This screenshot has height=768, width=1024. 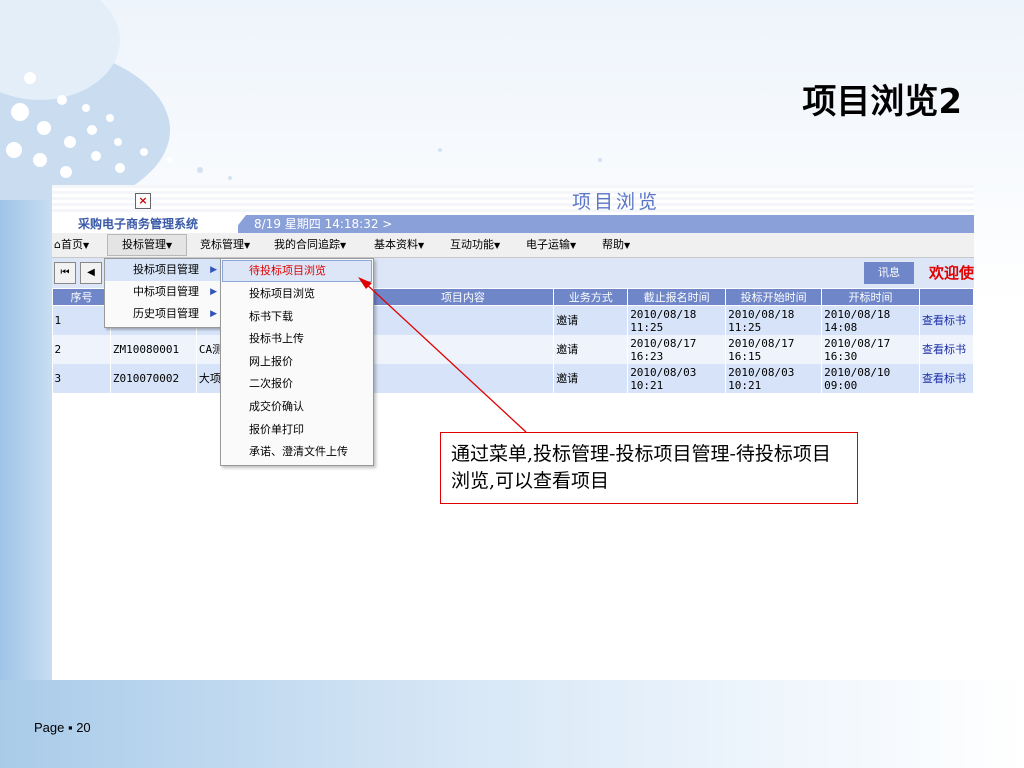 What do you see at coordinates (649, 468) in the screenshot?
I see `annotation-callout: 通过菜单,投标管理-投标项目管理-待投标项目浏览,可以查看项目` at bounding box center [649, 468].